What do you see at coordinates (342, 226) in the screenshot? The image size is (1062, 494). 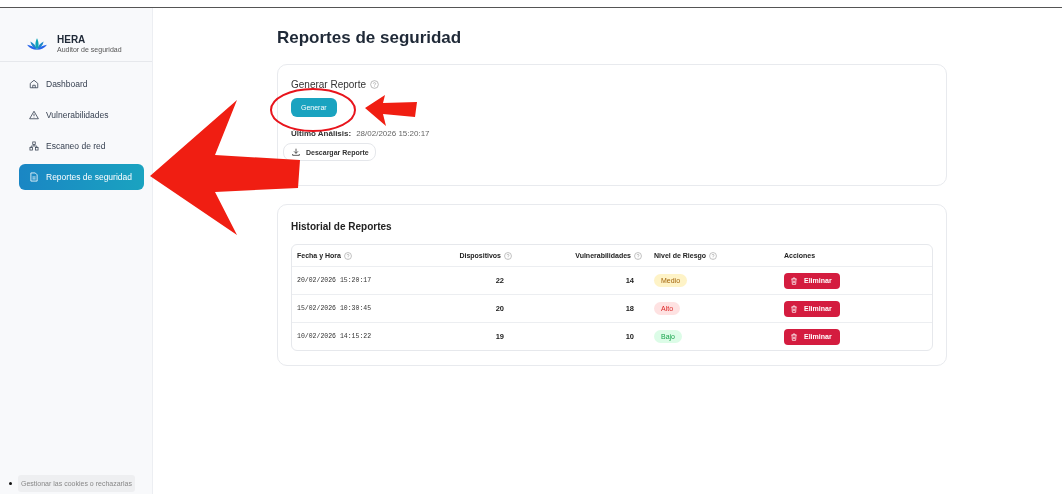 I see `card-title: Historial de Reportes` at bounding box center [342, 226].